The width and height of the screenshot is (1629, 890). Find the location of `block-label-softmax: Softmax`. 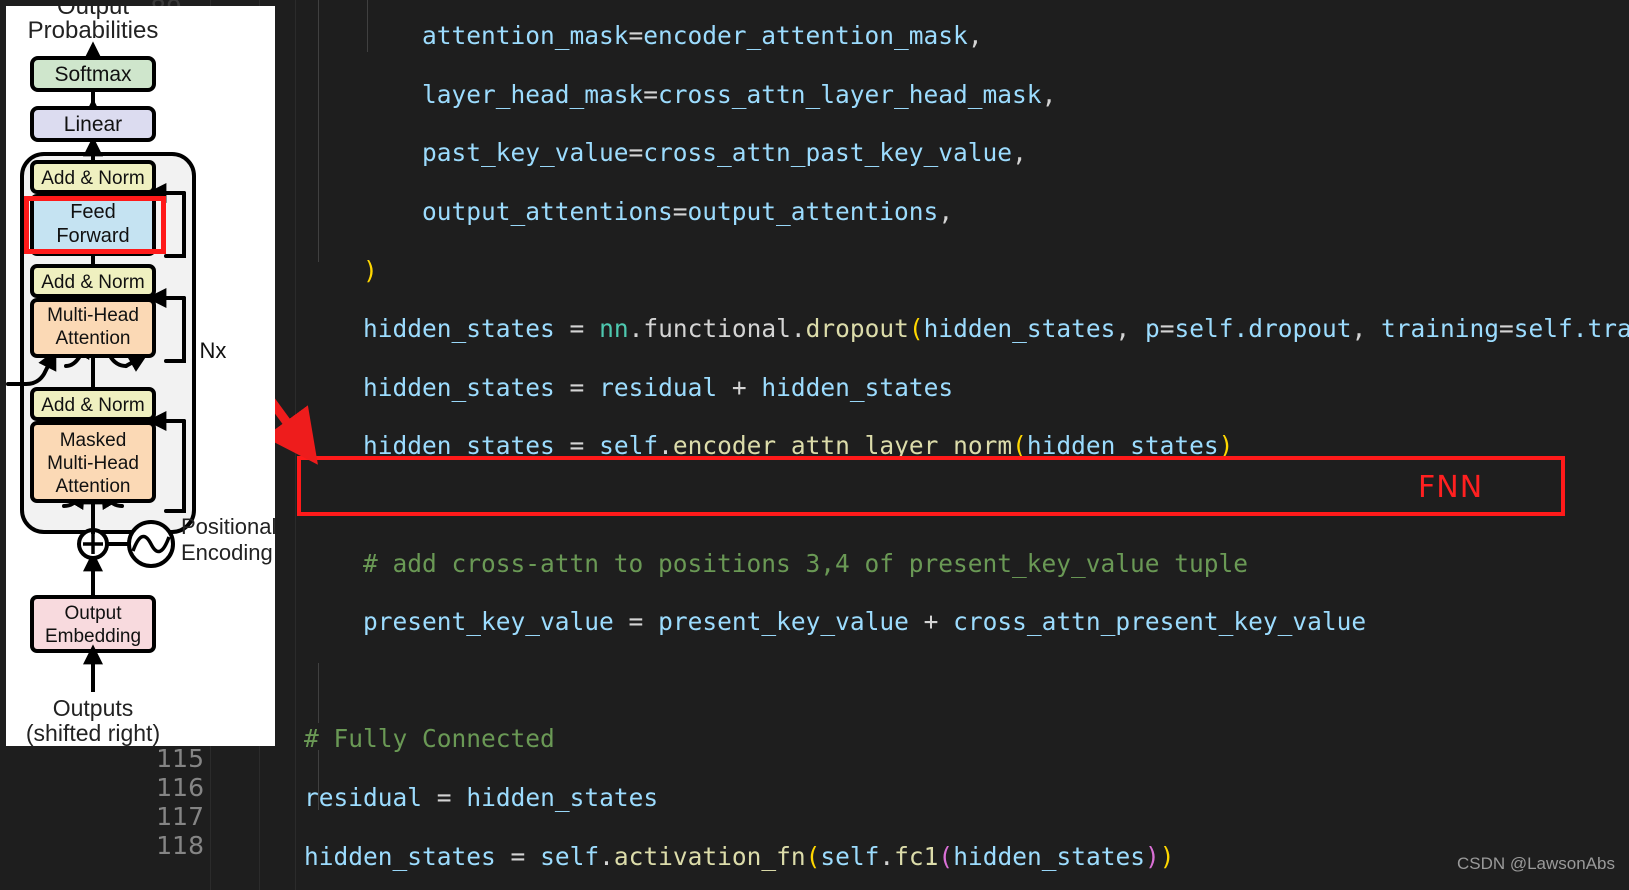

block-label-softmax: Softmax is located at coordinates (93, 74).